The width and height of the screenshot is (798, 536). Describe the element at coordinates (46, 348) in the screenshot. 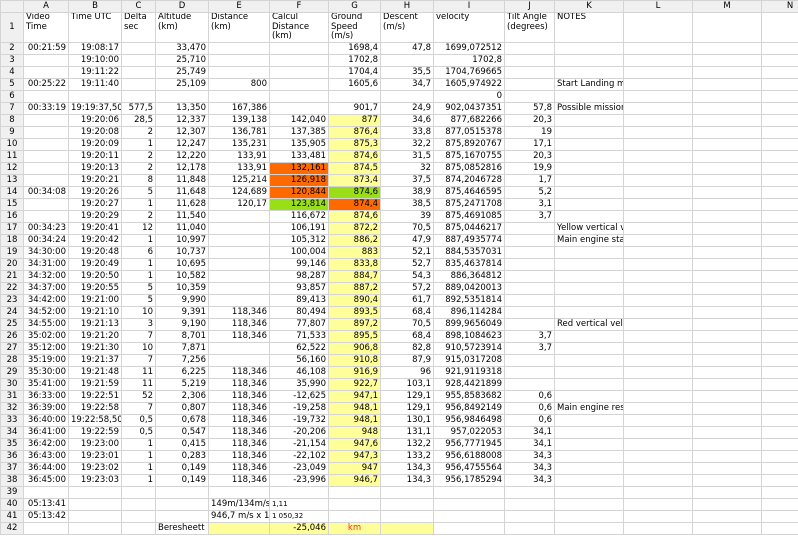

I see `cell-a: 35:12:00` at that location.